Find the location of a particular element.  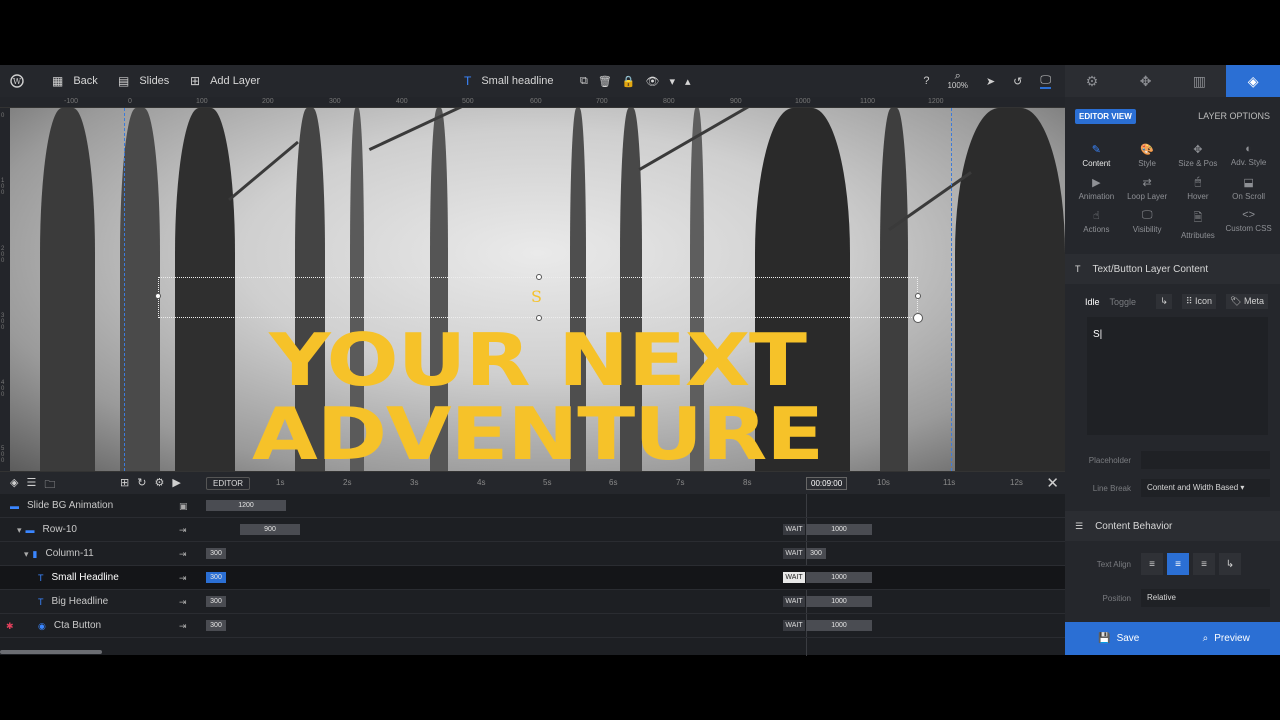

preview-button: ⌕ Preview is located at coordinates (1226, 638).